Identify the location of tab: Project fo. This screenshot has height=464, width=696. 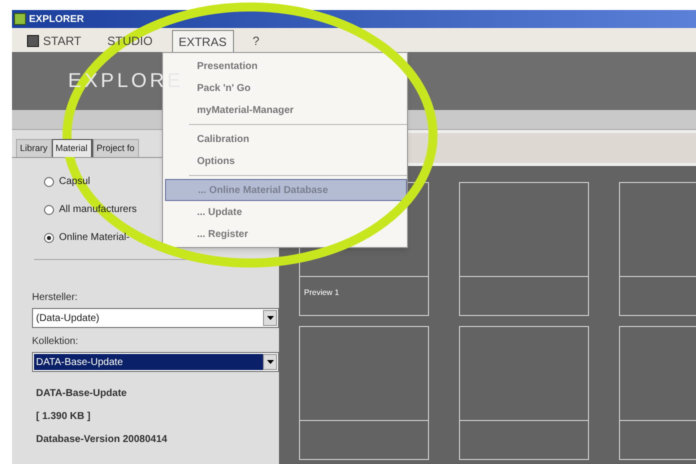
(115, 148).